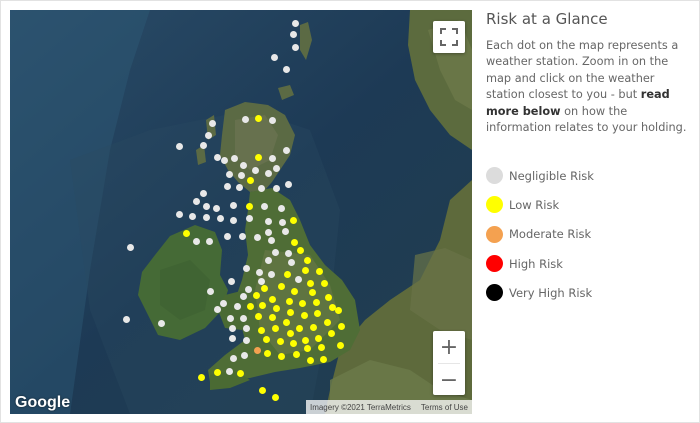 The width and height of the screenshot is (700, 423). I want to click on fullscreen-button, so click(449, 37).